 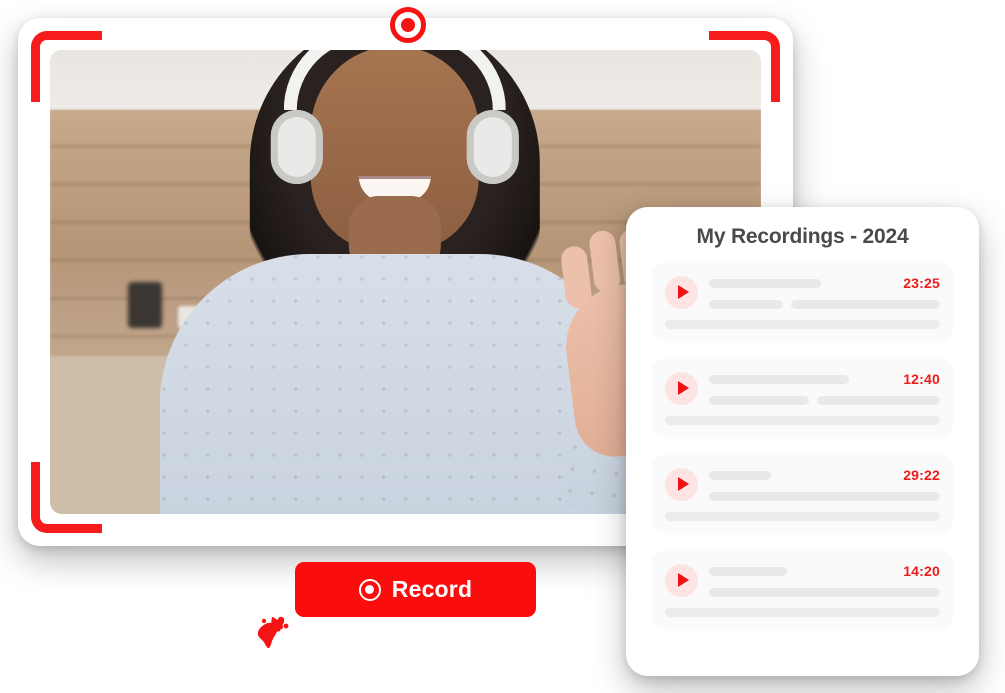 I want to click on recording-list-item: 23:25, so click(x=802, y=302).